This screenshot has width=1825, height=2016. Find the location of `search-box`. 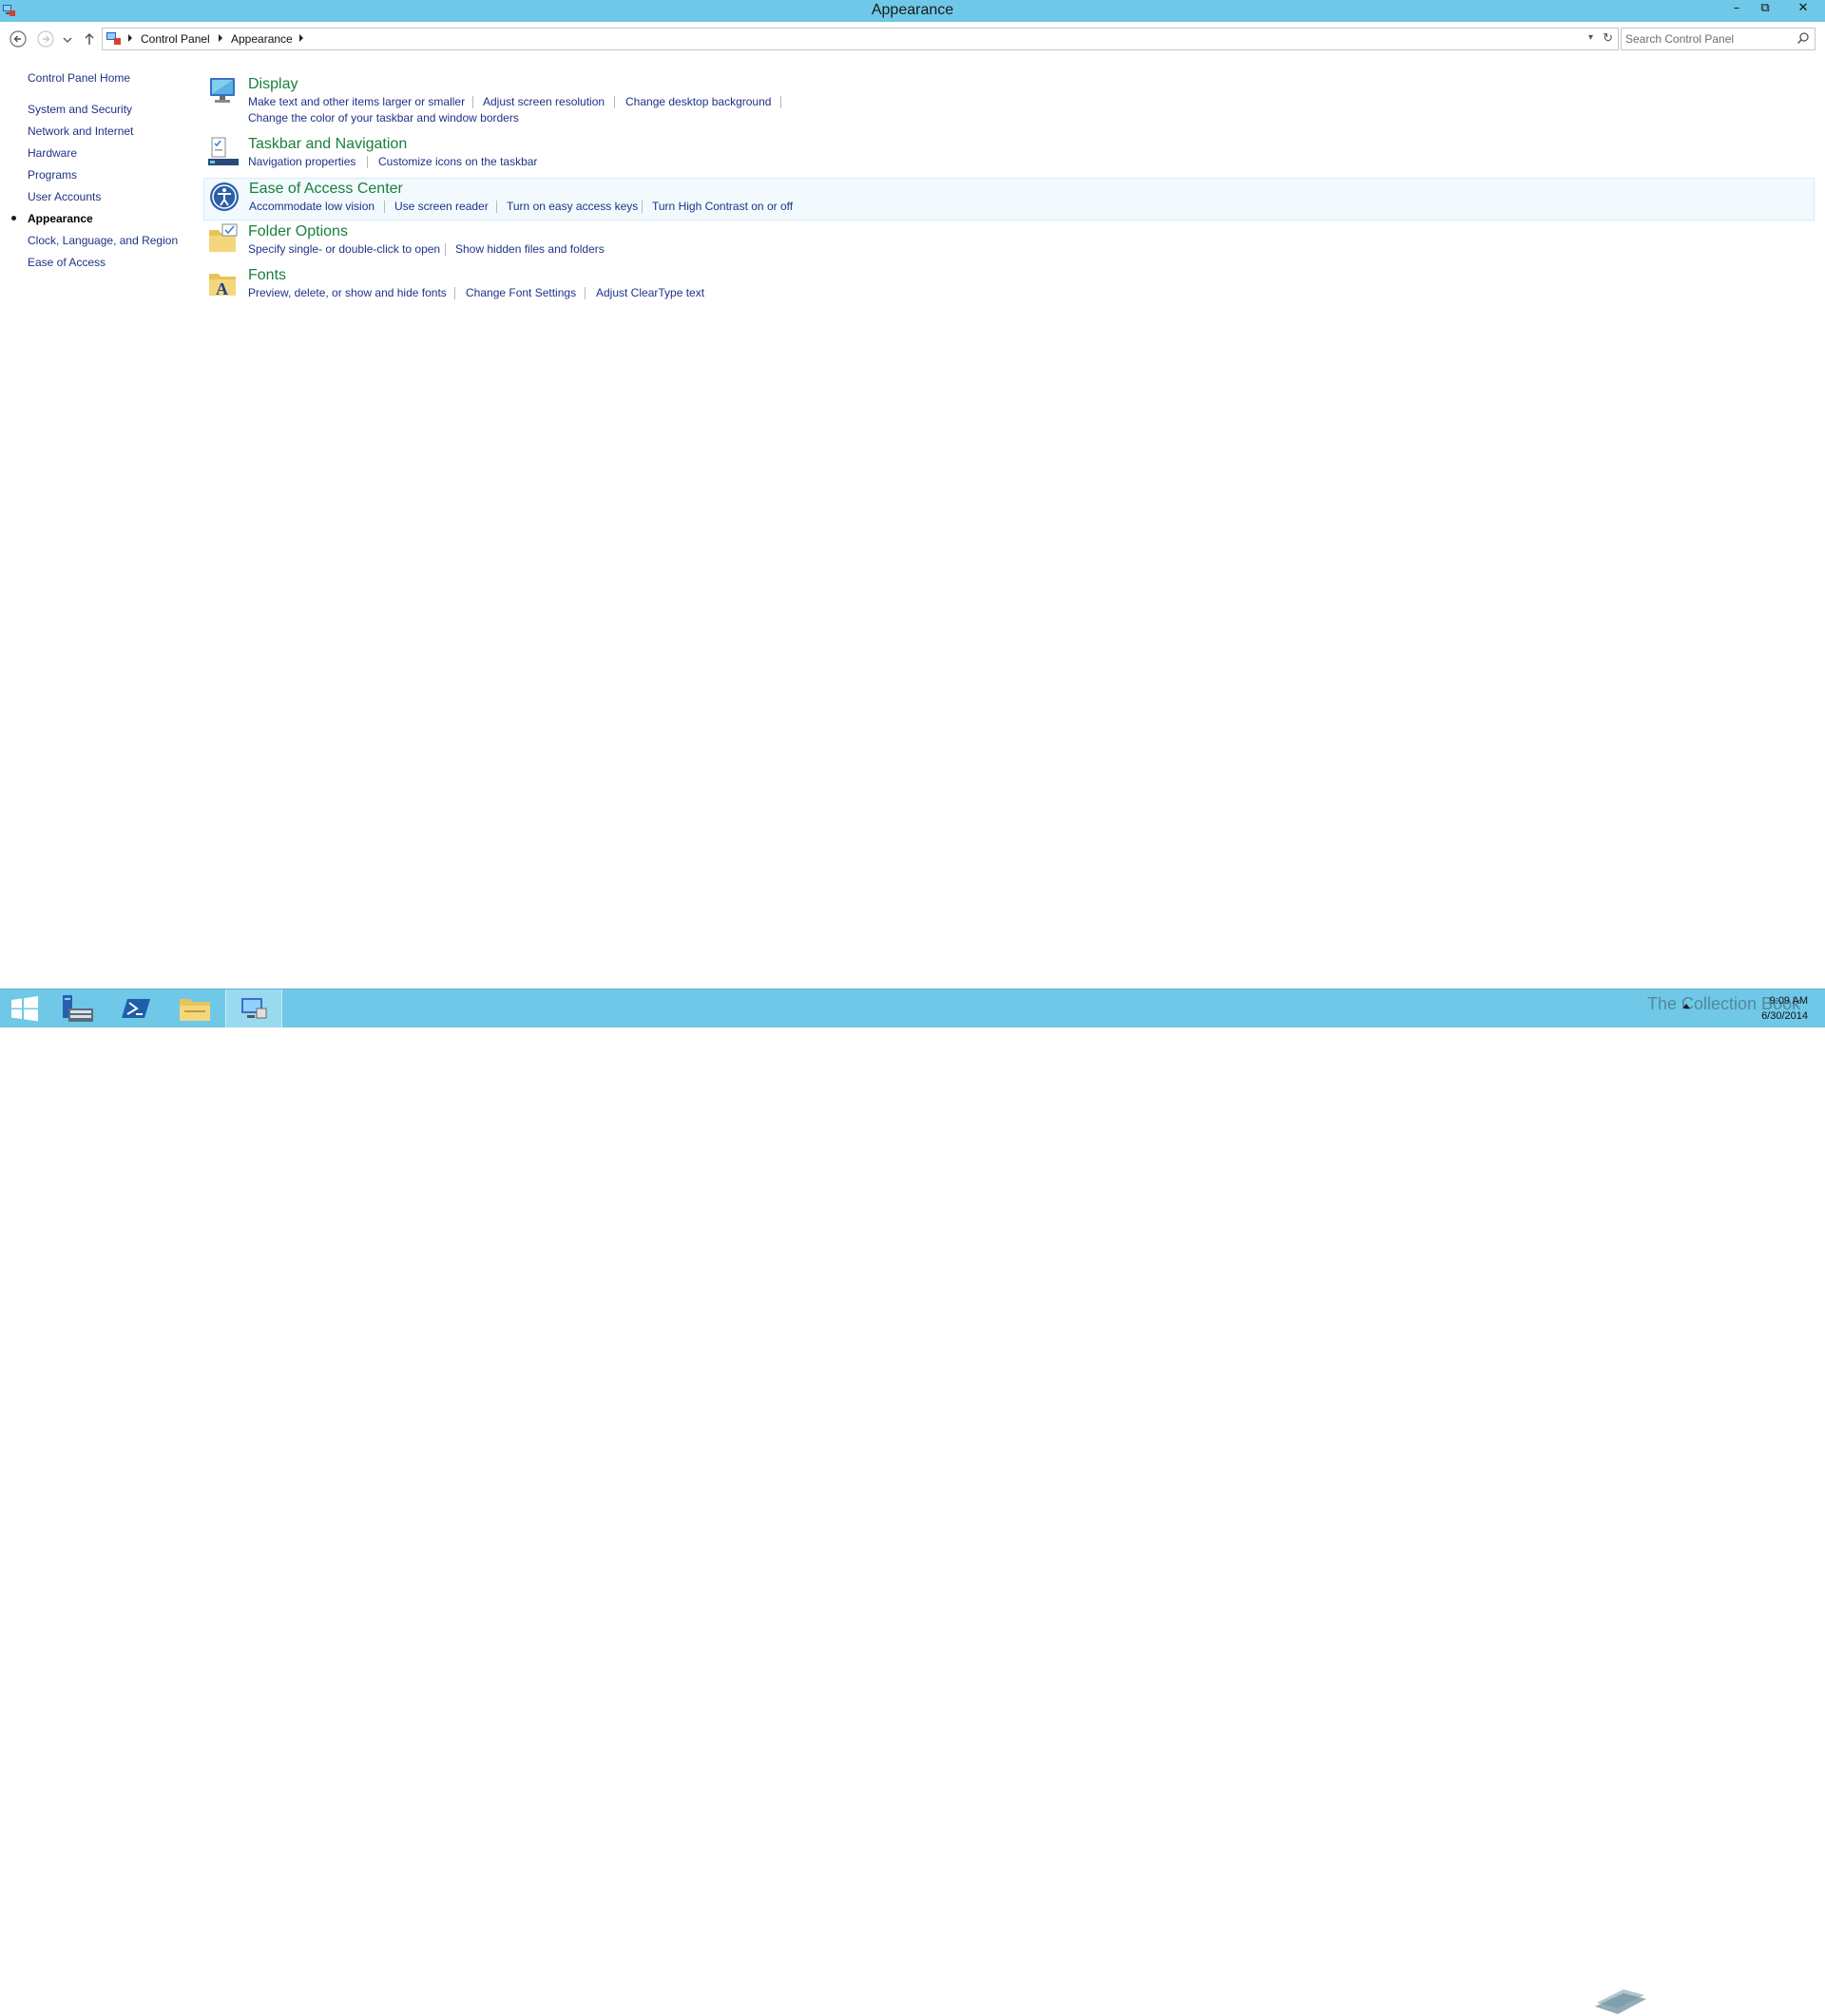

search-box is located at coordinates (1718, 39).